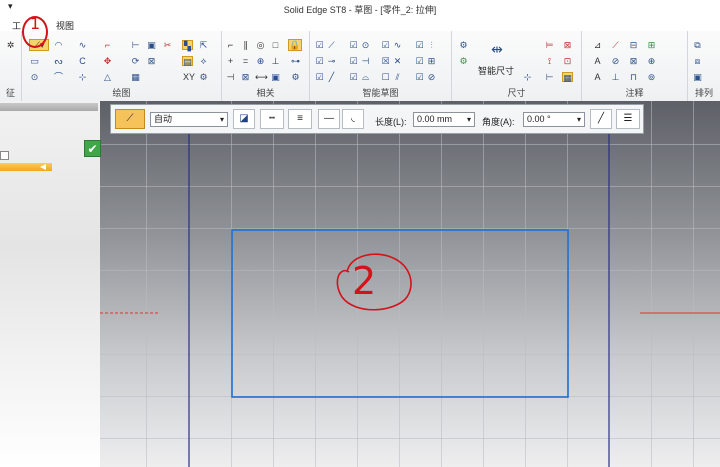 This screenshot has width=720, height=467. What do you see at coordinates (444, 119) in the screenshot?
I see `length-input: 0.00 mm ▾` at bounding box center [444, 119].